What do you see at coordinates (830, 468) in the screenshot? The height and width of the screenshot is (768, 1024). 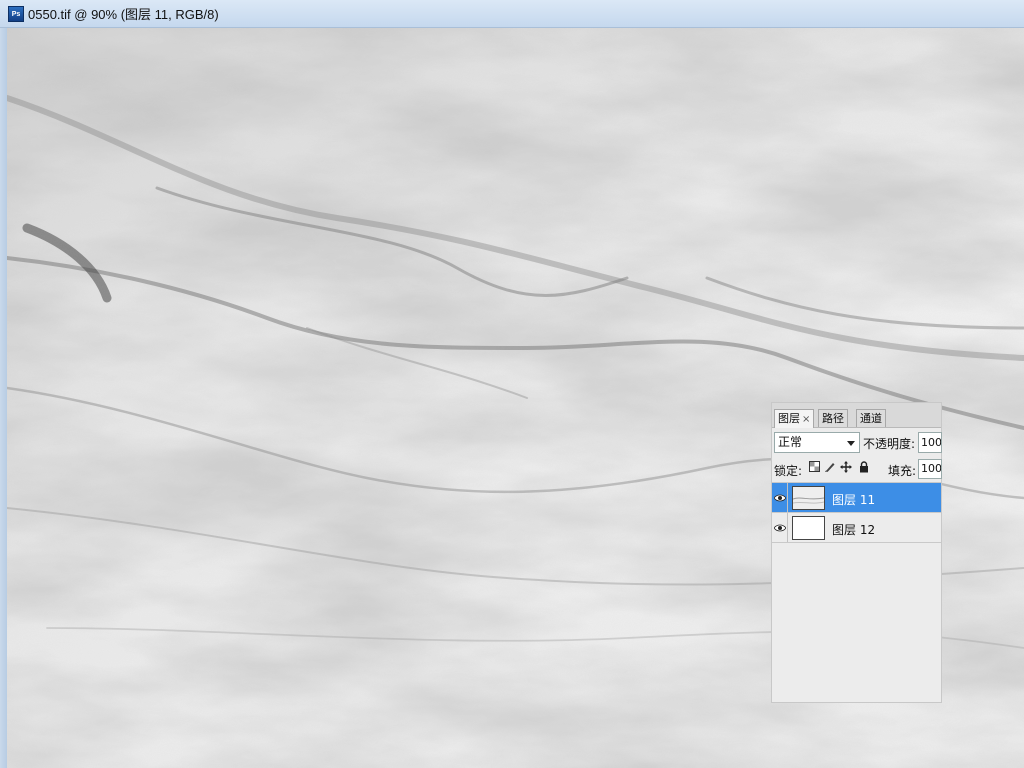 I see `lock-paint-icon` at bounding box center [830, 468].